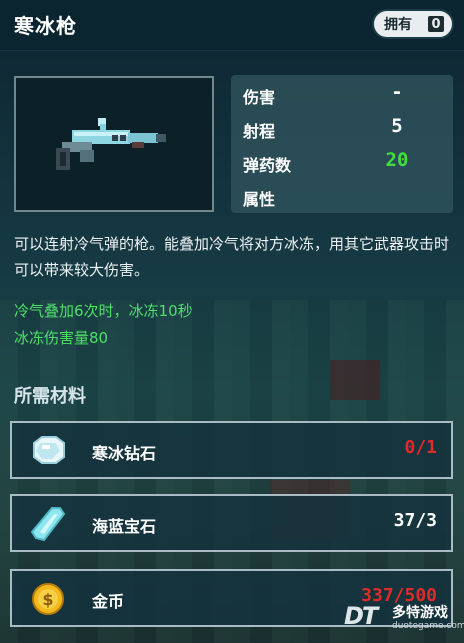 This screenshot has height=643, width=464. I want to click on ice-diamond-icon, so click(49, 450).